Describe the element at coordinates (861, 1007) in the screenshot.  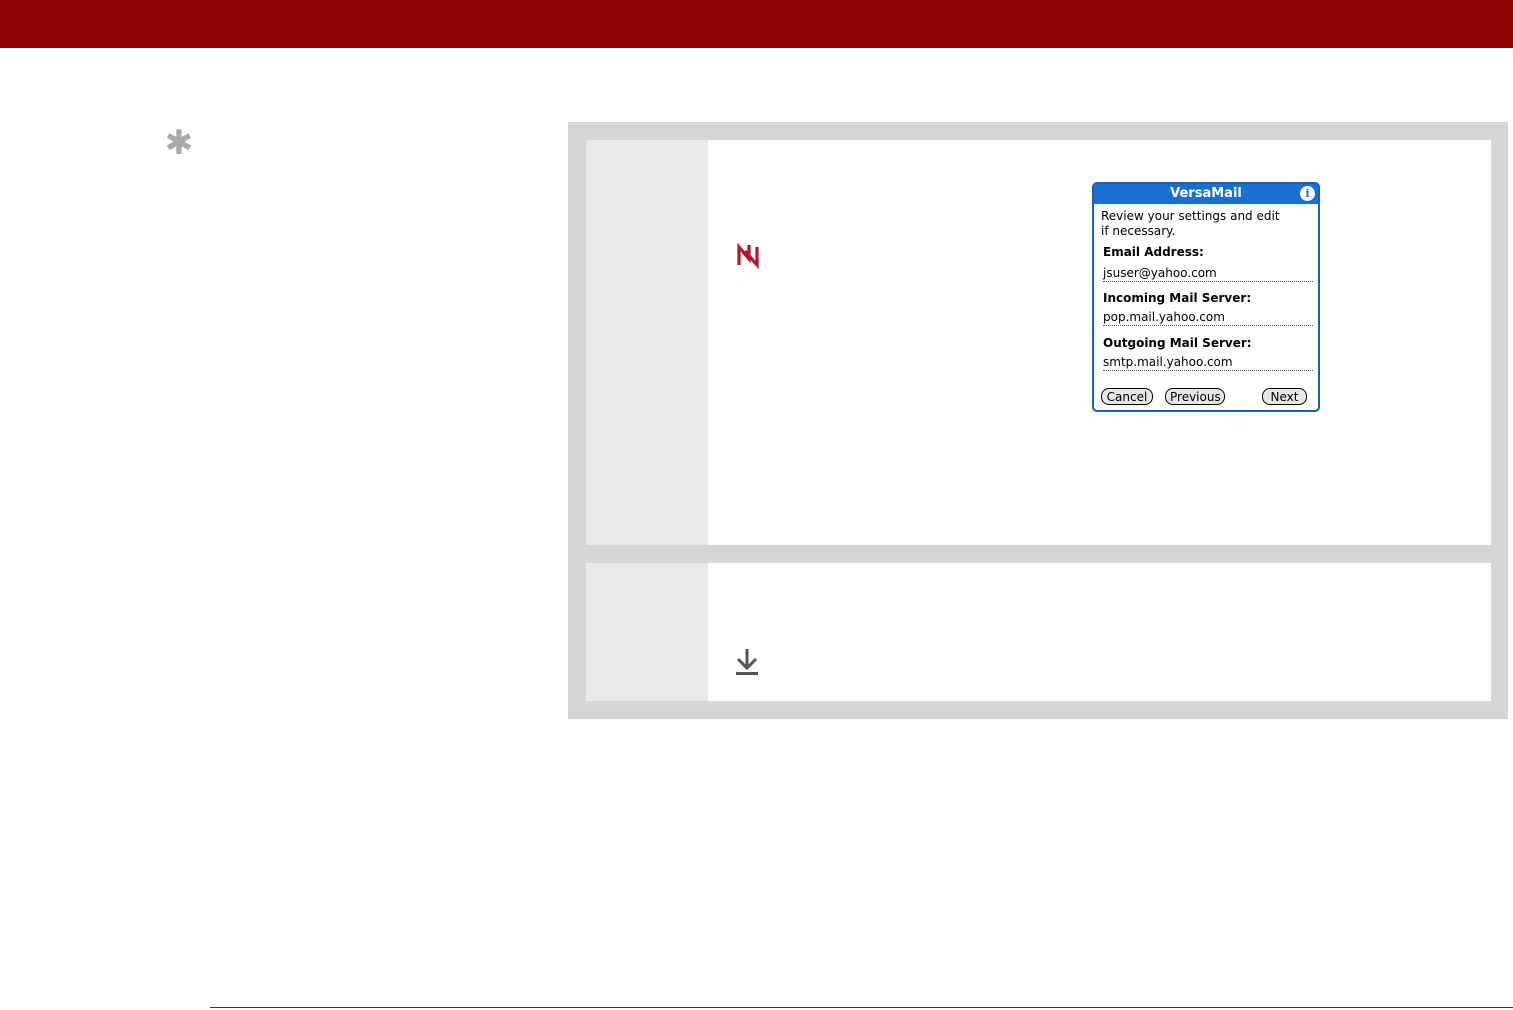
I see `footer-divider` at that location.